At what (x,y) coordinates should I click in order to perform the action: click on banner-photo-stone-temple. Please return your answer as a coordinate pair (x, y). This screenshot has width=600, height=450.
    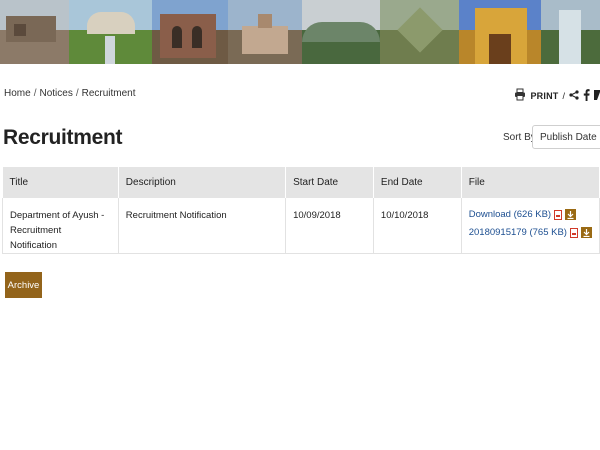
    Looking at the image, I should click on (34, 32).